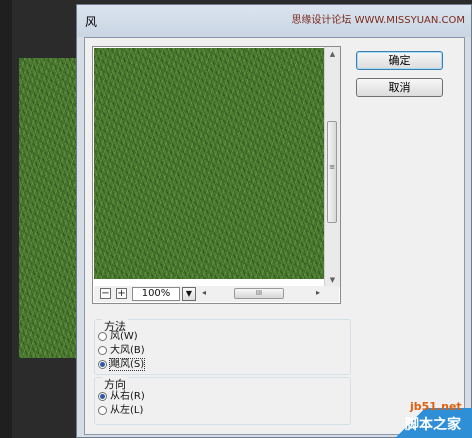 The height and width of the screenshot is (438, 472). What do you see at coordinates (436, 406) in the screenshot?
I see `watermark-site-text: jb51.net` at bounding box center [436, 406].